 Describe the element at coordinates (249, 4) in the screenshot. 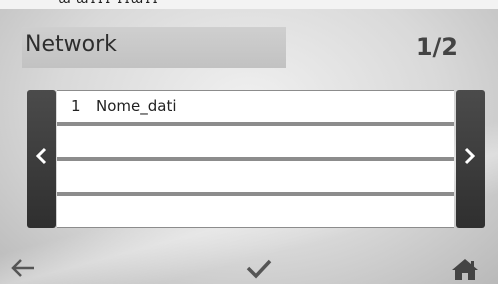

I see `top-strip: ɯ ɯɿɿɿ ɿɿɯɿɿ` at that location.